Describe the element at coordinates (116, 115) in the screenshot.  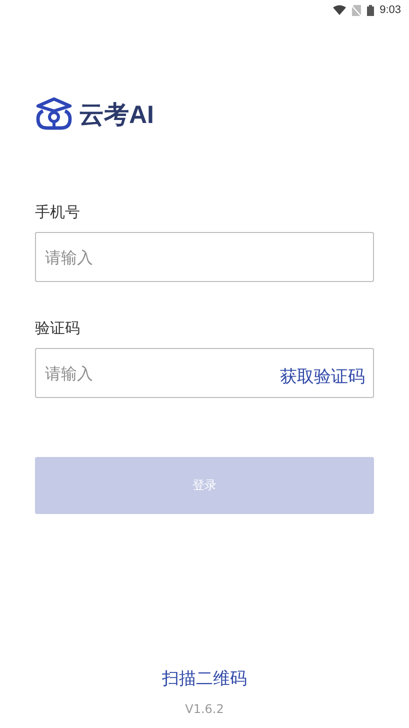
I see `logo-text: 云考AI` at that location.